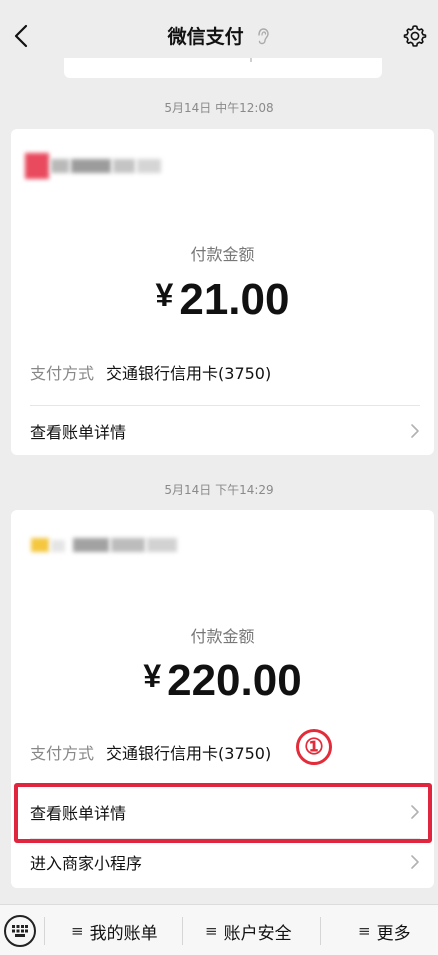 This screenshot has width=438, height=955. I want to click on menu-more: ≡ 更多, so click(384, 931).